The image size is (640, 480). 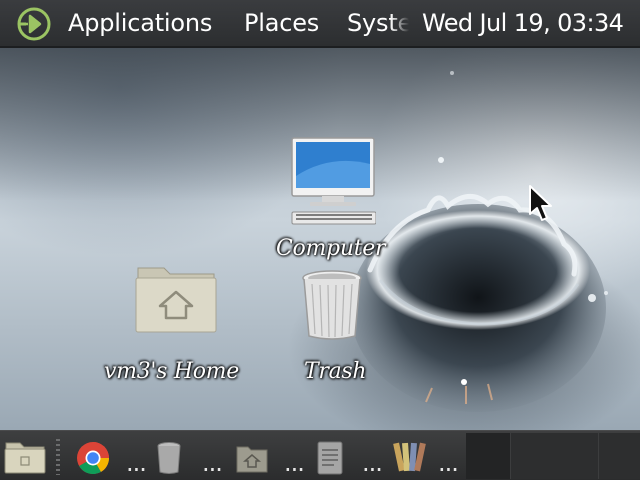 What do you see at coordinates (171, 371) in the screenshot?
I see `desktop-icon-label: vm3's Home` at bounding box center [171, 371].